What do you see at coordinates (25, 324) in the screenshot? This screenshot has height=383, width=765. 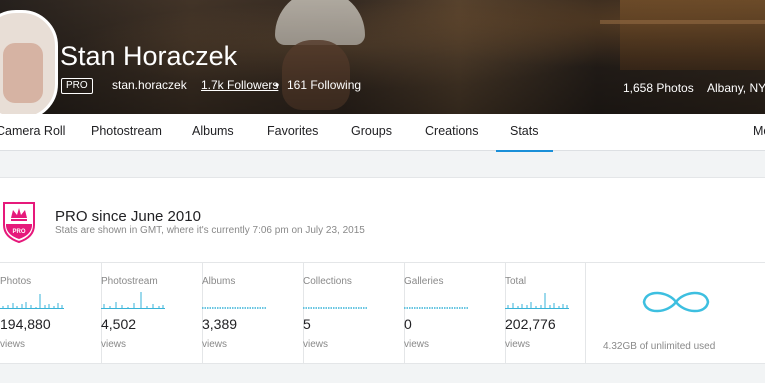 I see `stat-value: 194,880` at bounding box center [25, 324].